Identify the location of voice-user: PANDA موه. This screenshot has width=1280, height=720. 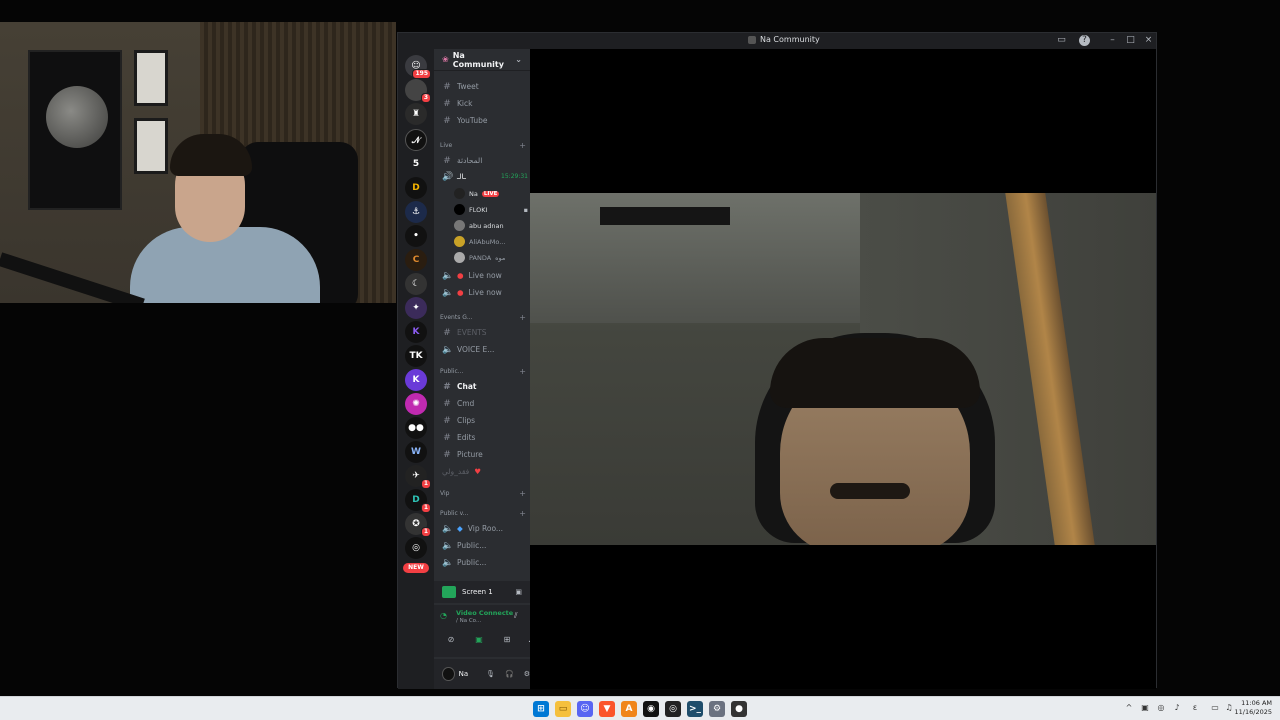
(491, 257).